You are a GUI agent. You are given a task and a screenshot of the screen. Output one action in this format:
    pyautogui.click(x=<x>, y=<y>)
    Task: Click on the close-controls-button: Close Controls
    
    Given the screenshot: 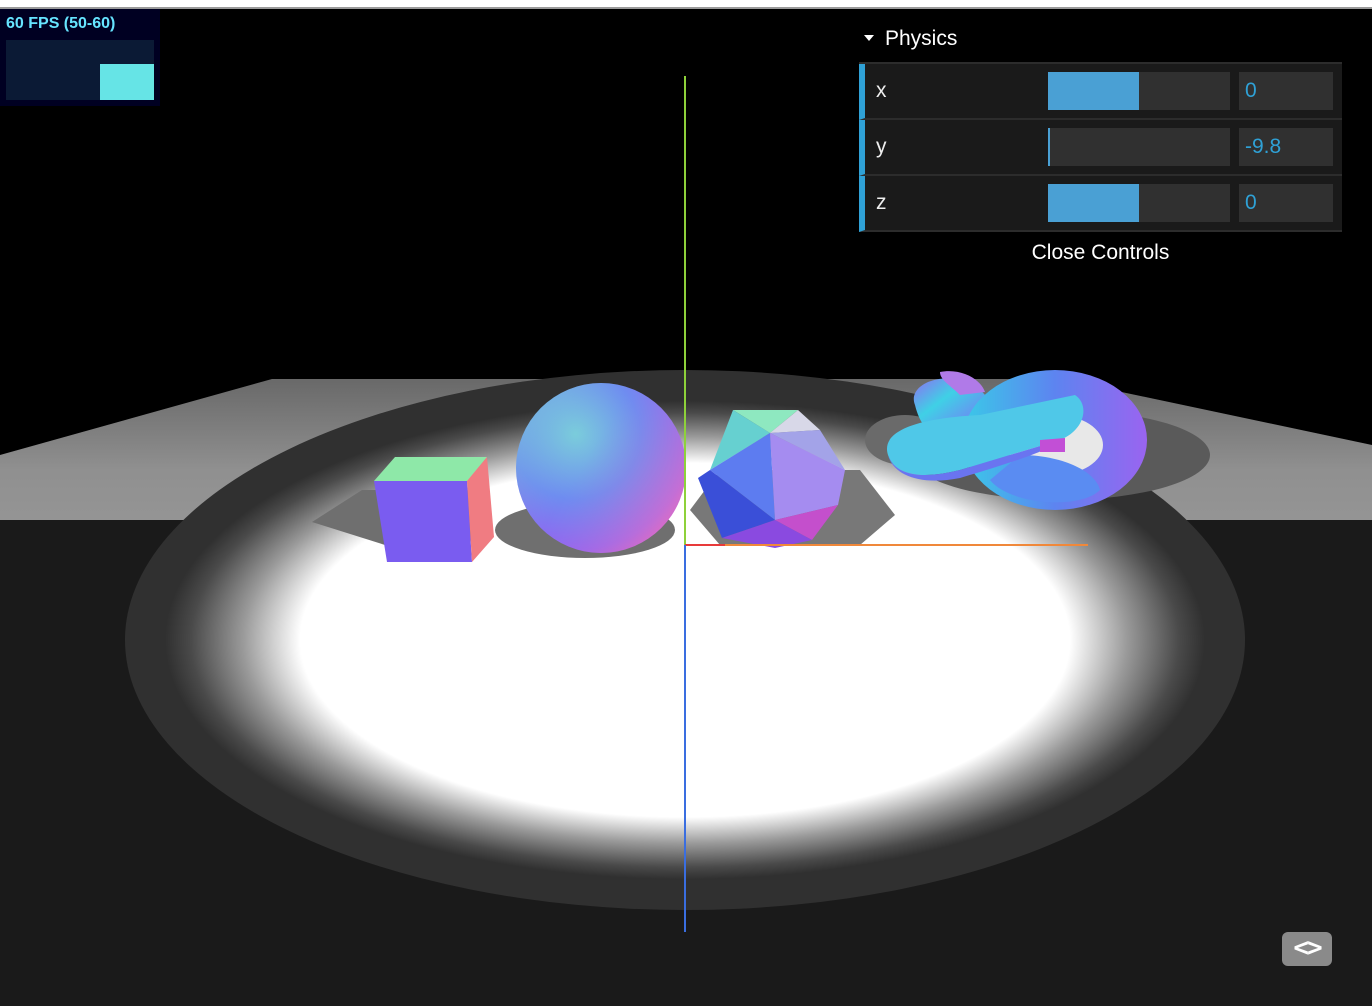 What is the action you would take?
    pyautogui.click(x=1100, y=253)
    